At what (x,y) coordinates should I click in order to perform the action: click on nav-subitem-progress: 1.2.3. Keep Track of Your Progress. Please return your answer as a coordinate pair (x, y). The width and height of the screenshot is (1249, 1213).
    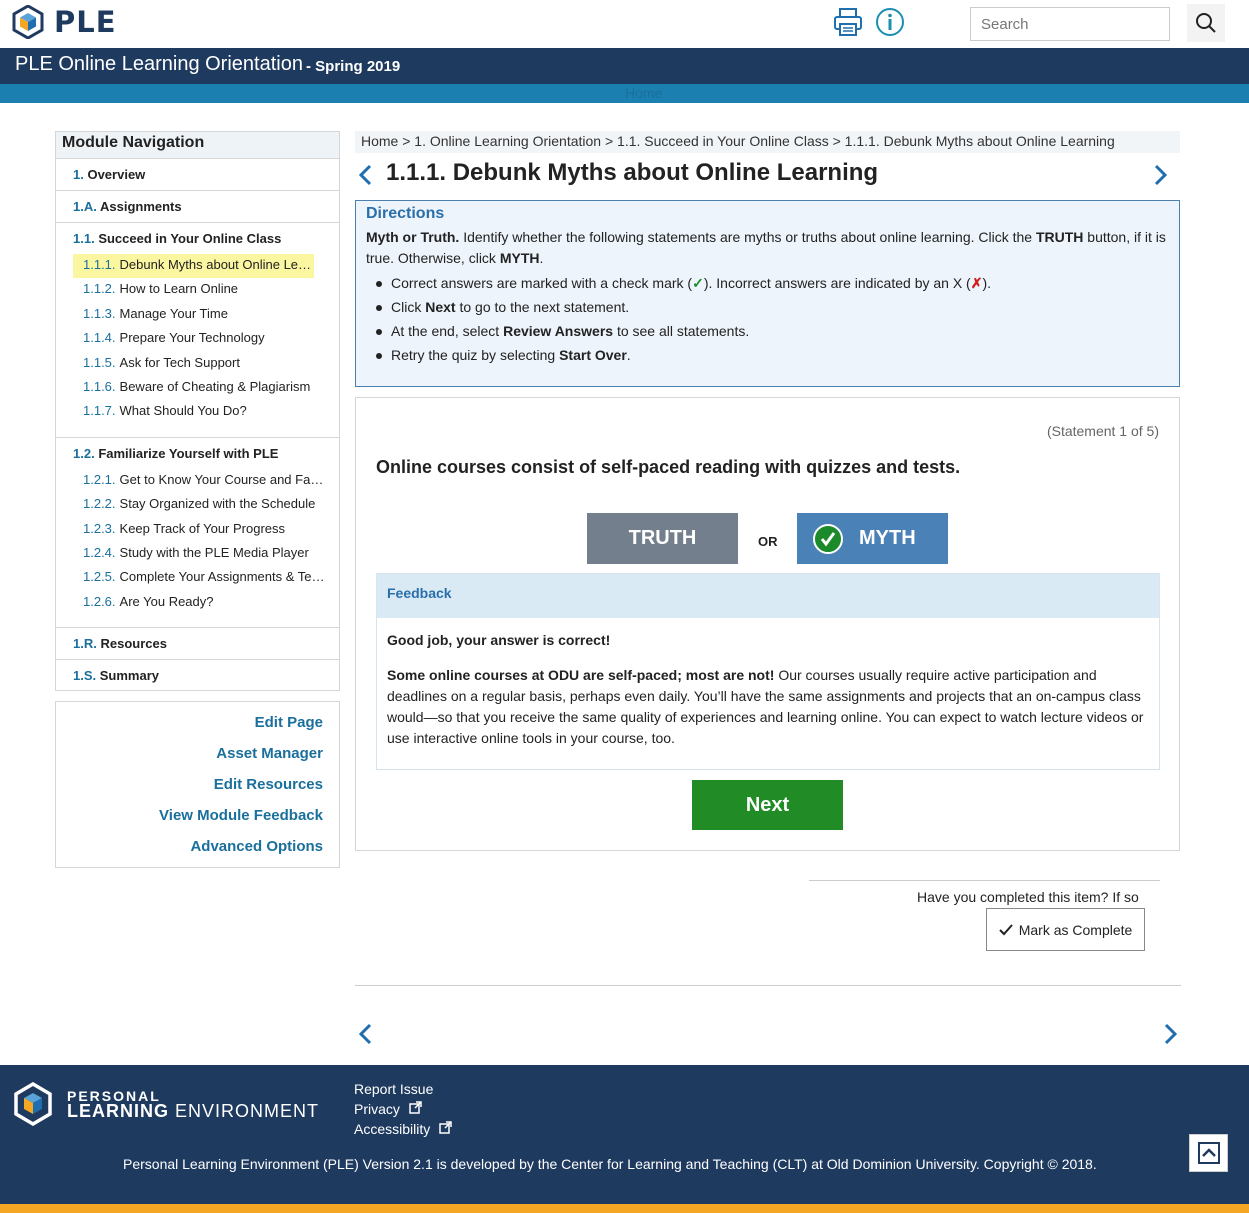
    Looking at the image, I should click on (199, 530).